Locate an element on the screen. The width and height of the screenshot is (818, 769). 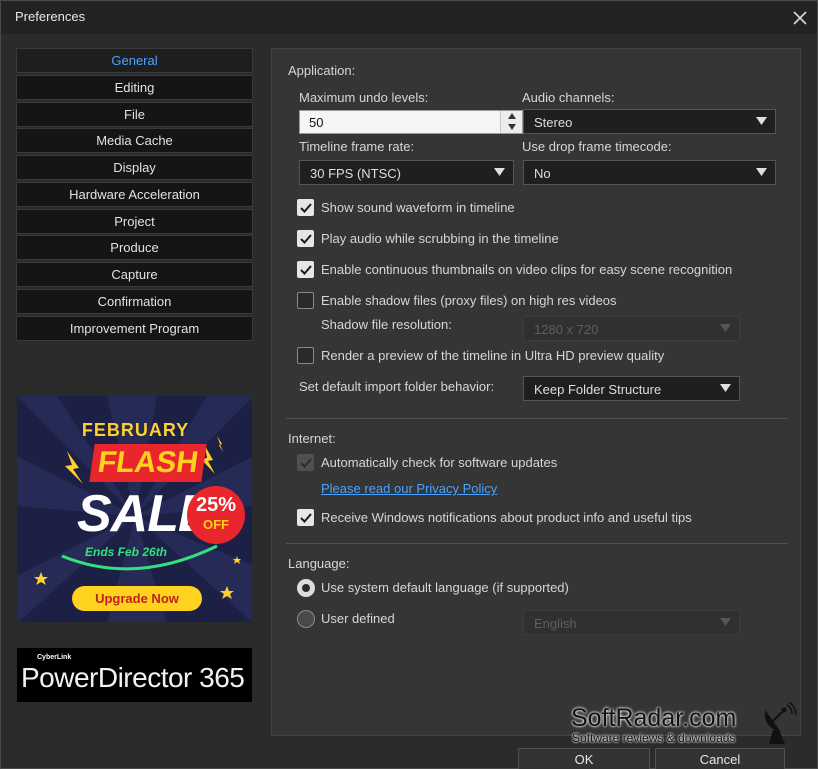
scrub-audio-checkbox is located at coordinates (305, 238).